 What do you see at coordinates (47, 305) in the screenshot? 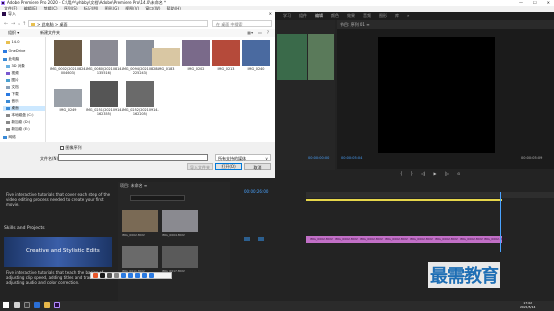
I see `file-explorer-icon` at bounding box center [47, 305].